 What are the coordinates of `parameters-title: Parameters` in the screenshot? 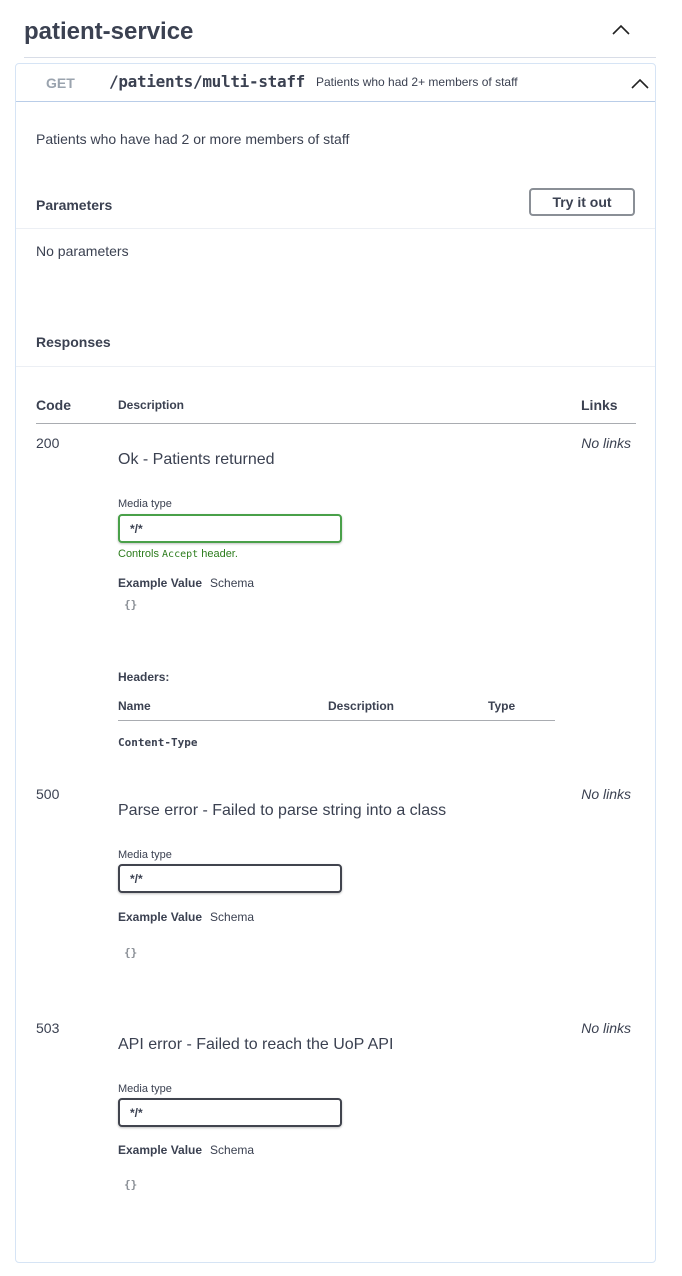 It's located at (74, 205).